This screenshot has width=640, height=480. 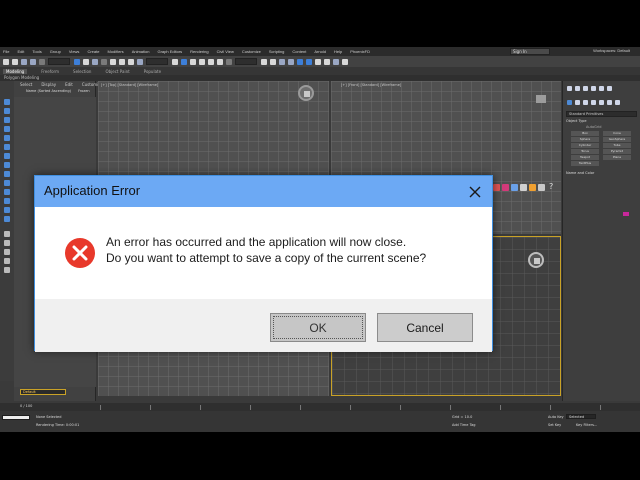 I want to click on display-shapes-icon, so click(x=7, y=120).